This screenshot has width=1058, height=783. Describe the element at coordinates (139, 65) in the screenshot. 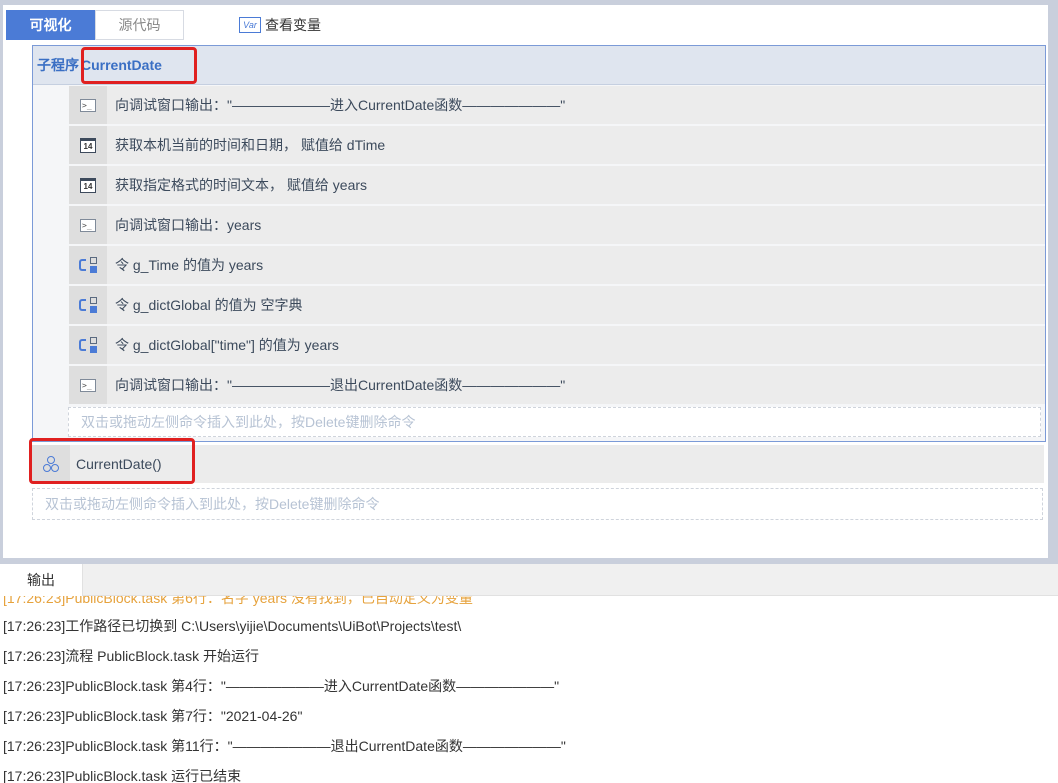

I see `highlight-subroutine-name` at that location.